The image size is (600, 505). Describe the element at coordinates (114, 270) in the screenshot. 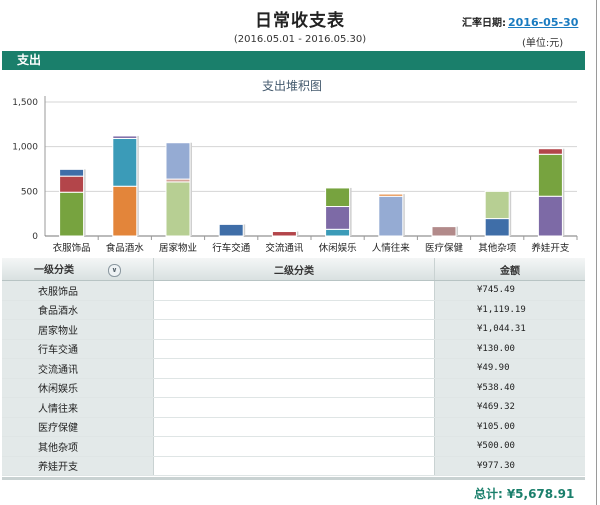

I see `sort-chevron-icon: ∨` at that location.